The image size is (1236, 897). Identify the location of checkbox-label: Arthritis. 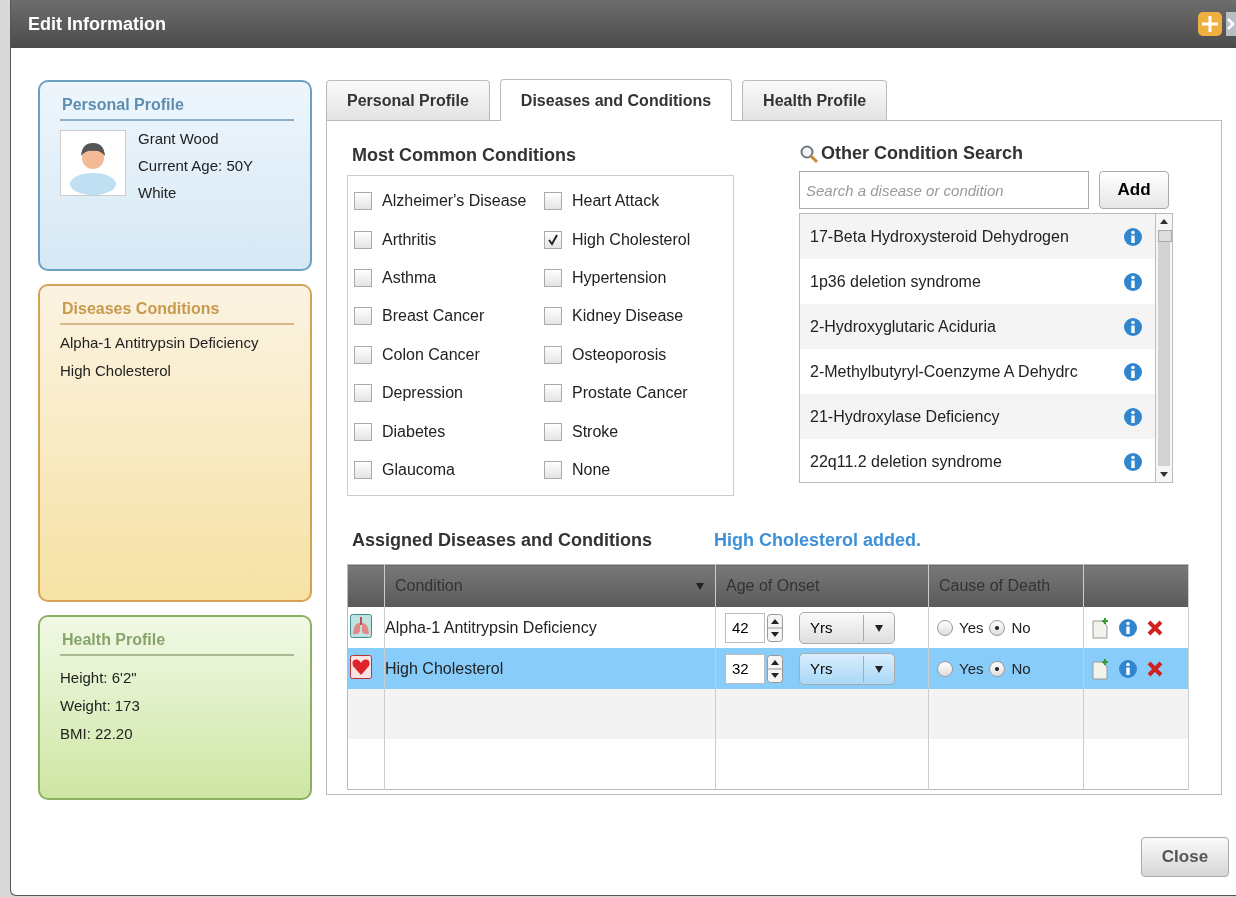
(409, 239).